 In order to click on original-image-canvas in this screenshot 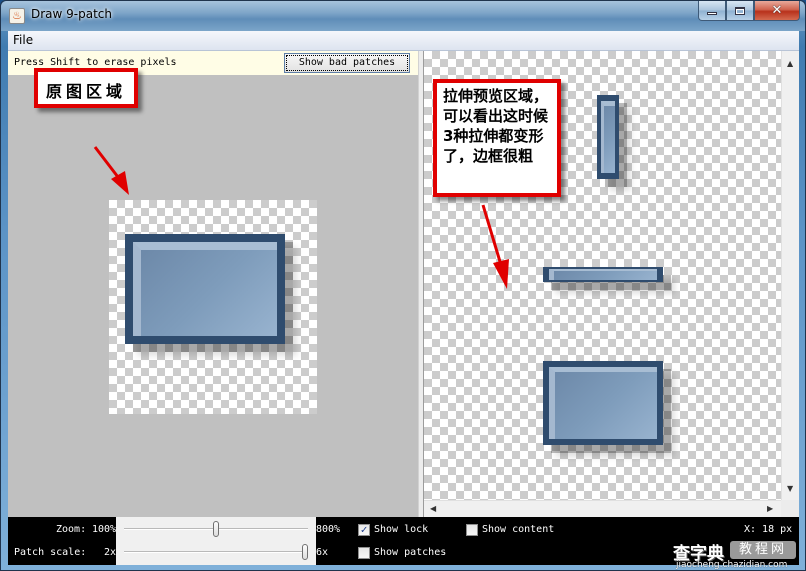, I will do `click(213, 307)`.